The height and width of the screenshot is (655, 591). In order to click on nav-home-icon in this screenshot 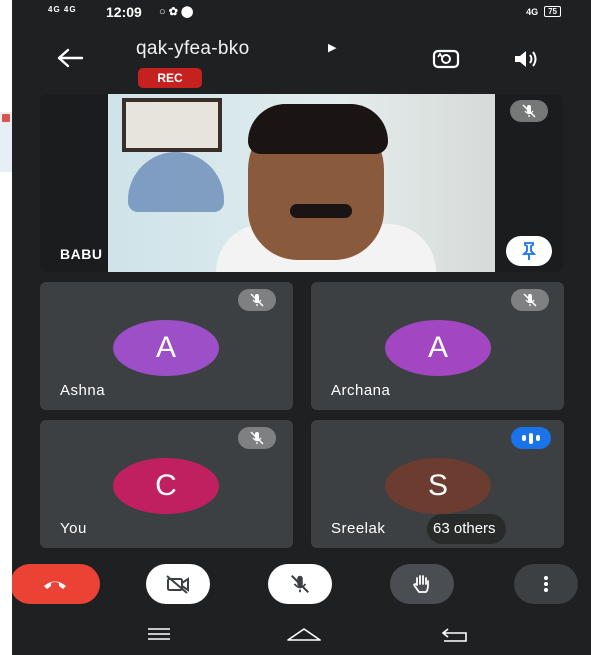, I will do `click(304, 637)`.